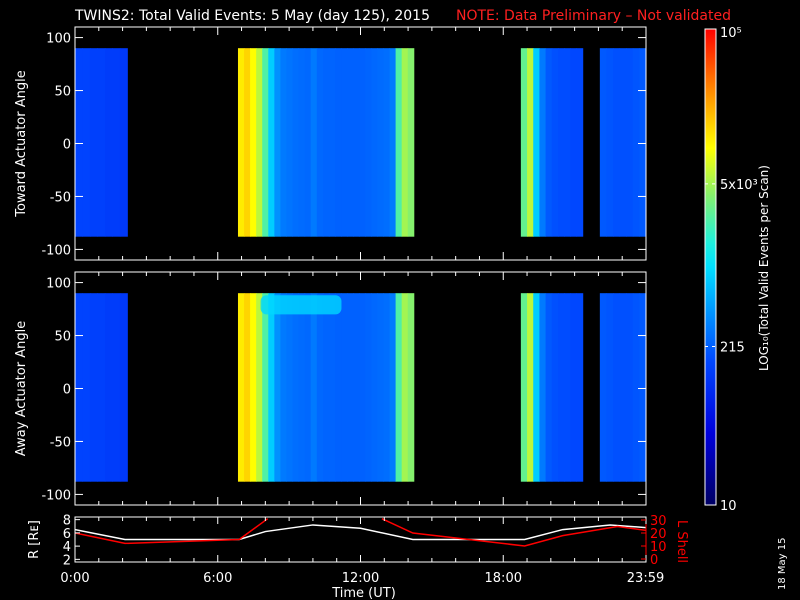  I want to click on x-tick-label: 0:00, so click(74, 578).